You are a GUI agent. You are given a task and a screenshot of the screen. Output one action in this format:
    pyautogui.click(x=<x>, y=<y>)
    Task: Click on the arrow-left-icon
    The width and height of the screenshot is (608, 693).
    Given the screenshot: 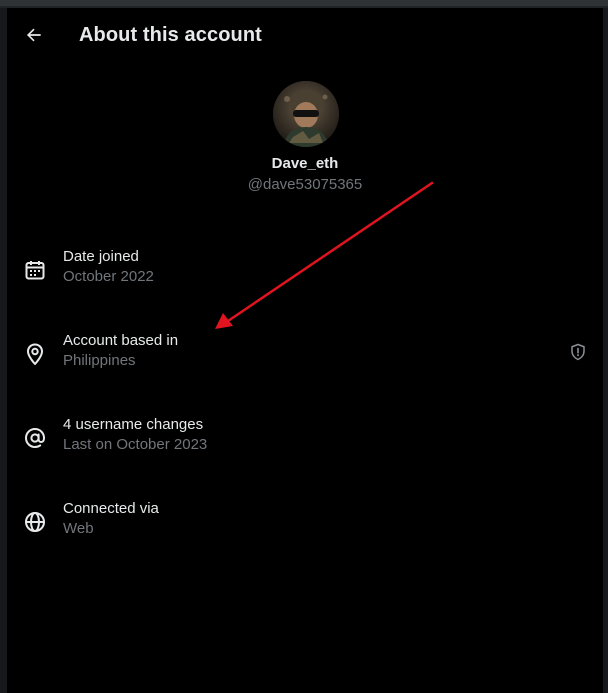 What is the action you would take?
    pyautogui.click(x=33, y=35)
    